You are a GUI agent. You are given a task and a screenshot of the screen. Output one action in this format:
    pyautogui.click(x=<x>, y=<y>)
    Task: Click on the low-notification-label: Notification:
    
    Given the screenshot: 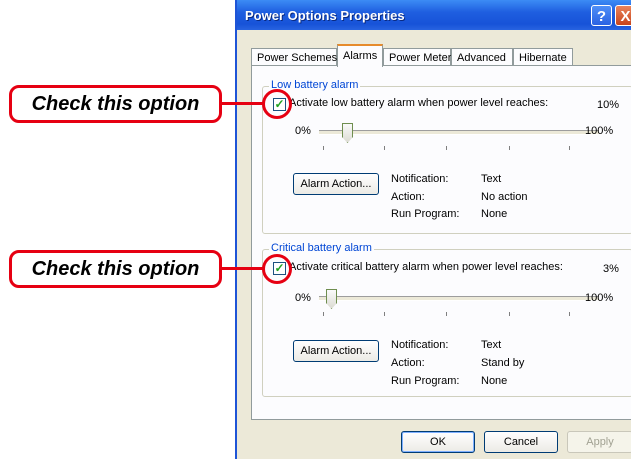 What is the action you would take?
    pyautogui.click(x=420, y=179)
    